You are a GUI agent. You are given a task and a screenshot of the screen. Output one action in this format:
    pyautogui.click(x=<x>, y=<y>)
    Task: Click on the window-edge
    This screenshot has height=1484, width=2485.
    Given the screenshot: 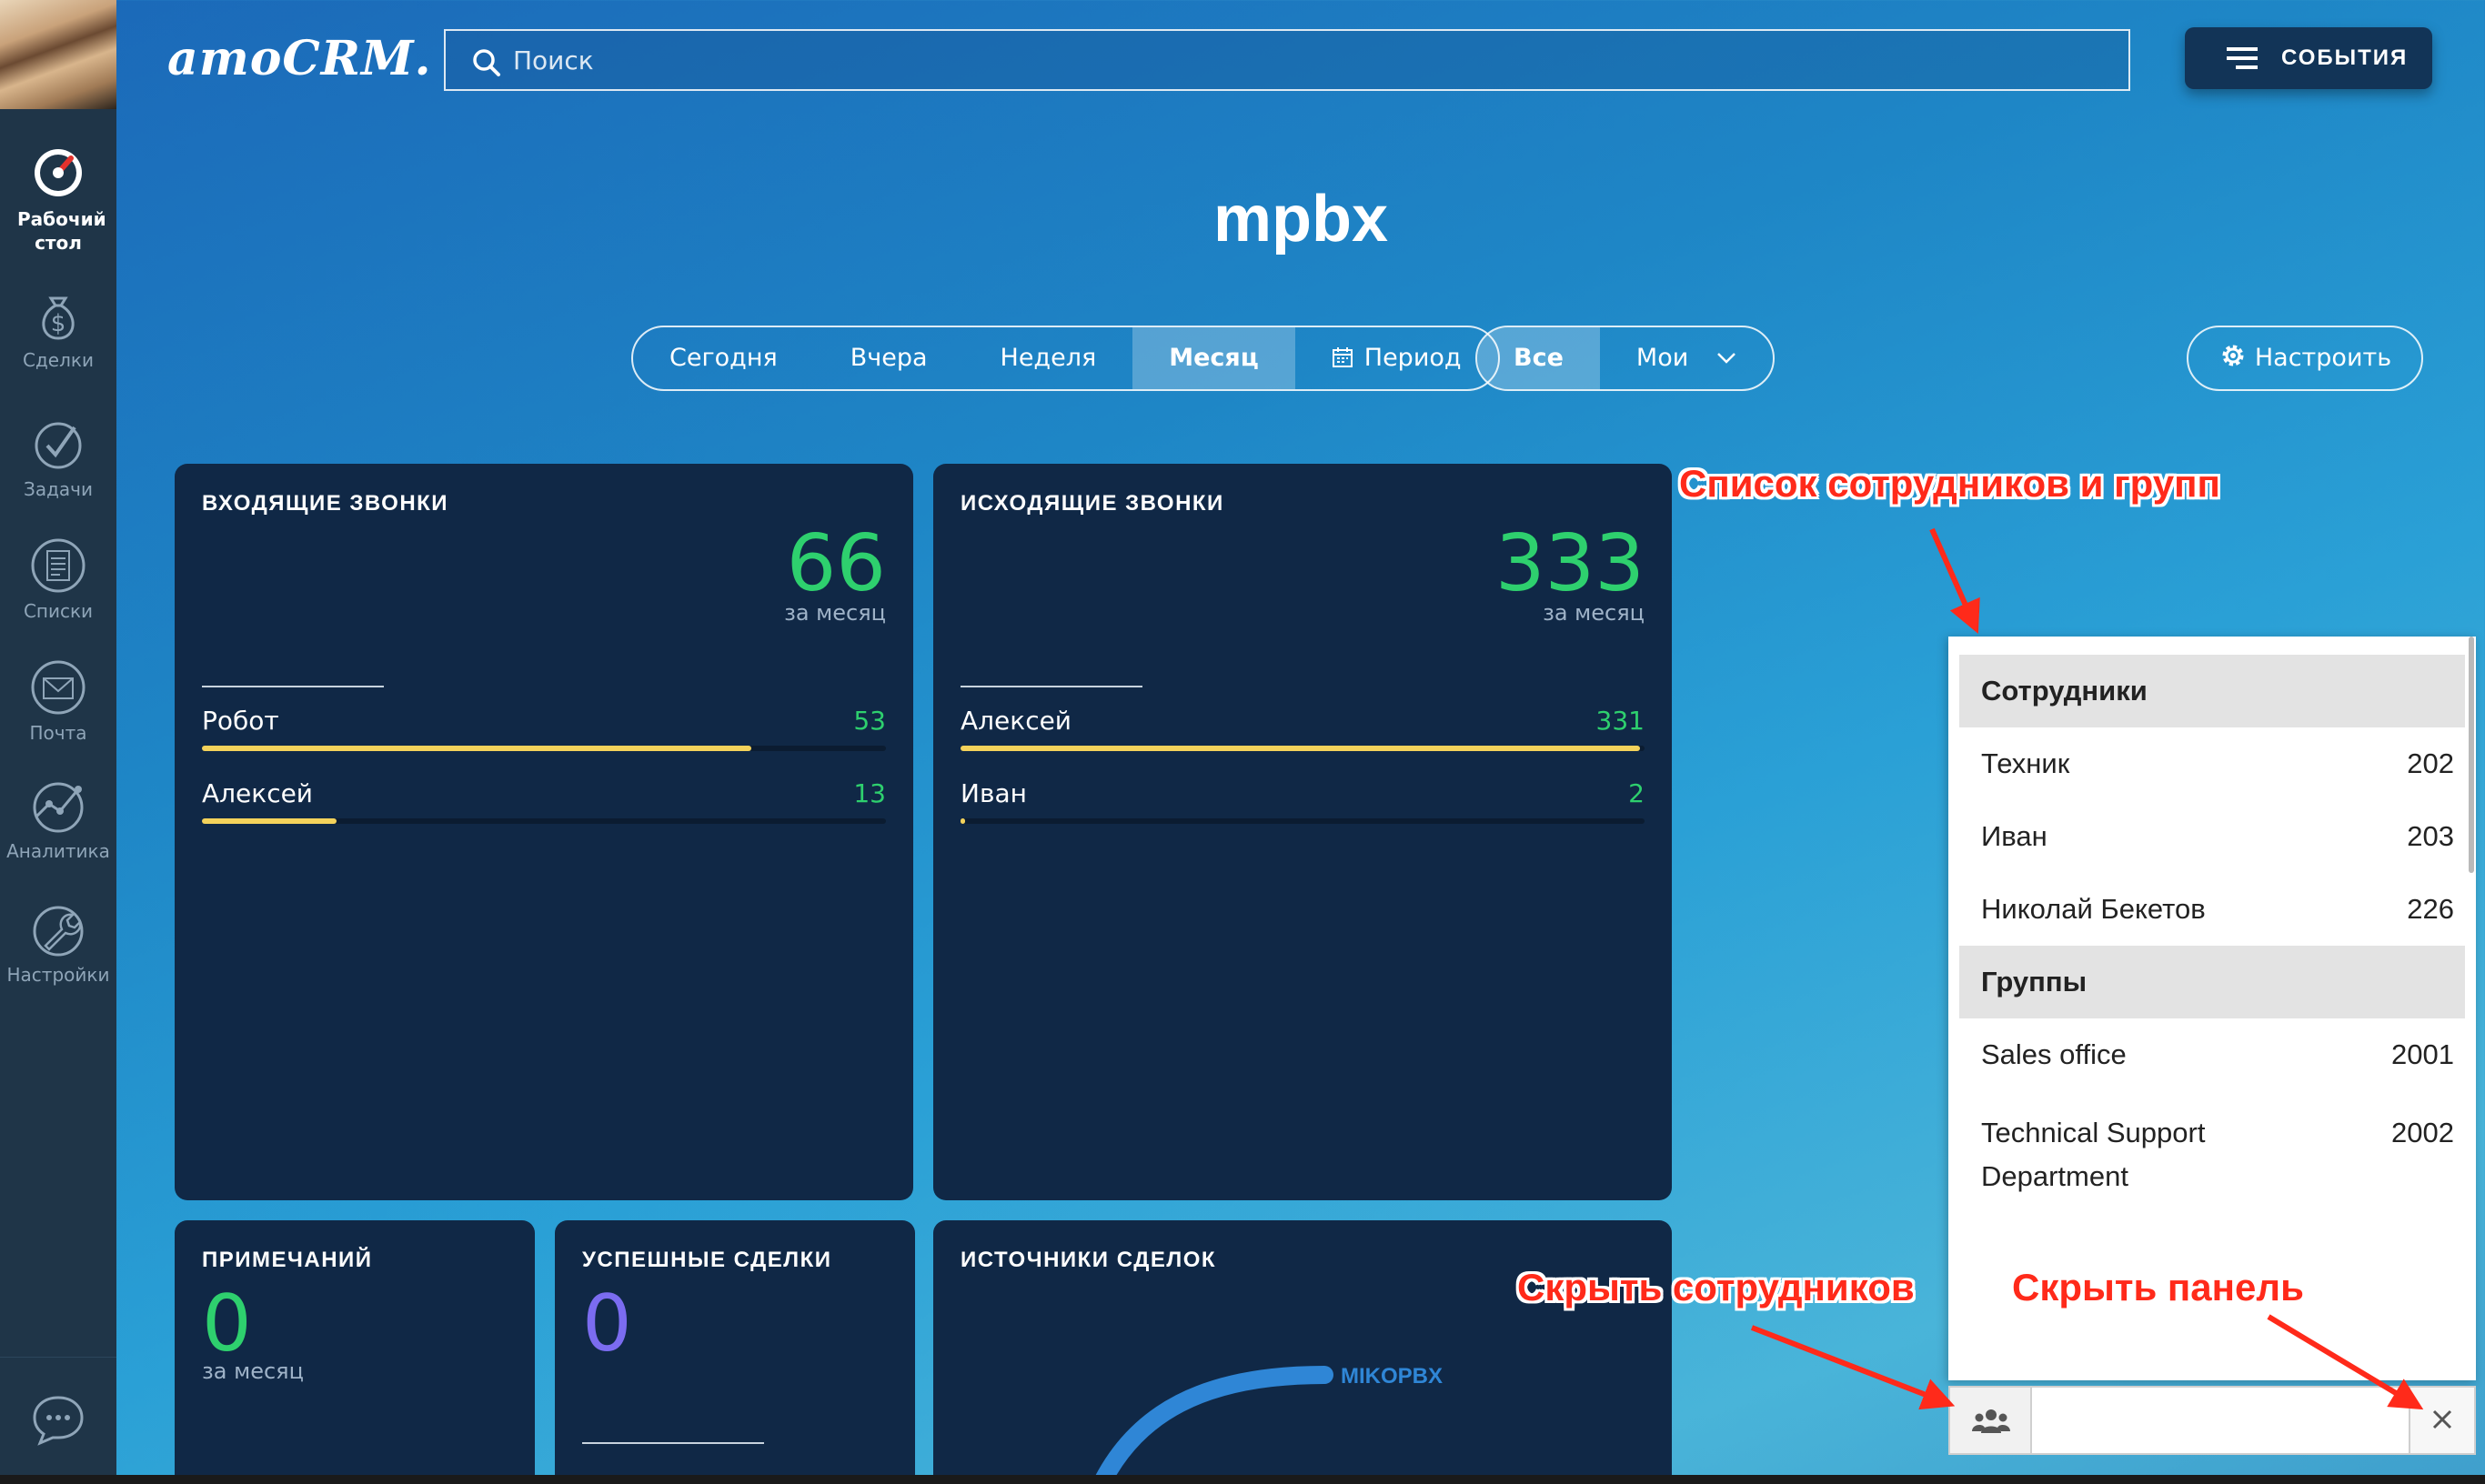 What is the action you would take?
    pyautogui.click(x=1242, y=1479)
    